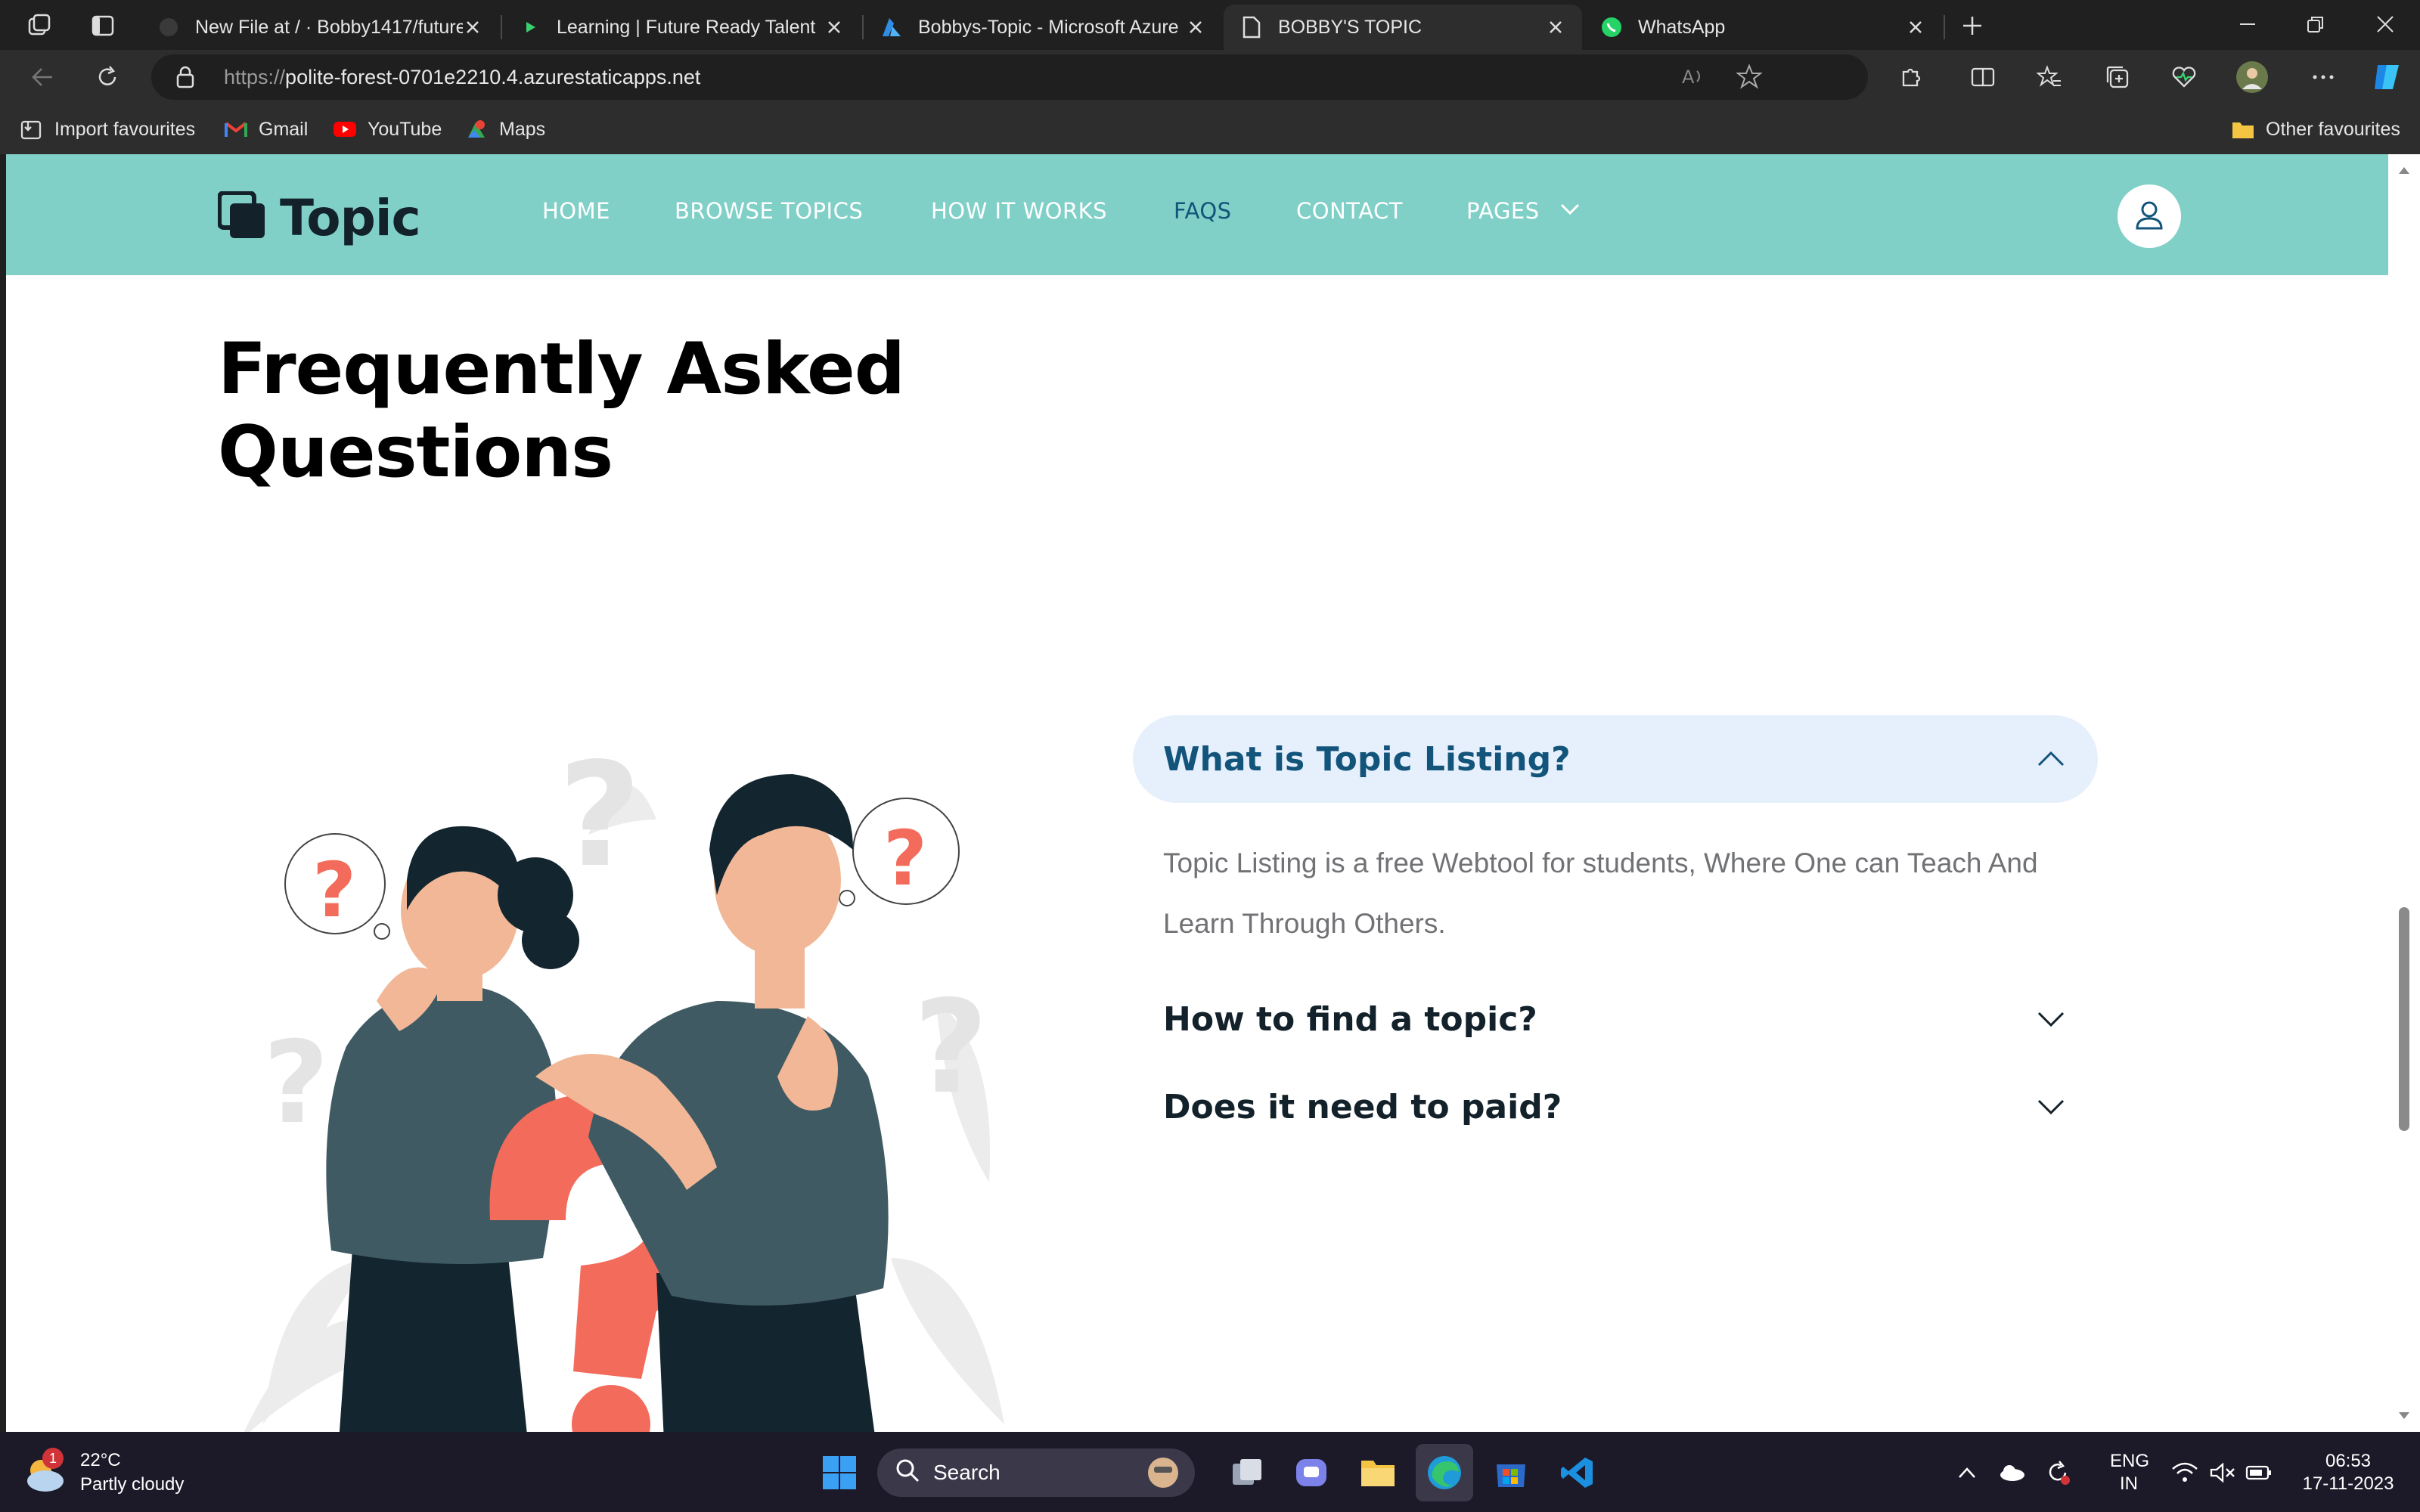 The height and width of the screenshot is (1512, 2420). I want to click on tab-title: Learning | Future Ready Talent, so click(686, 27).